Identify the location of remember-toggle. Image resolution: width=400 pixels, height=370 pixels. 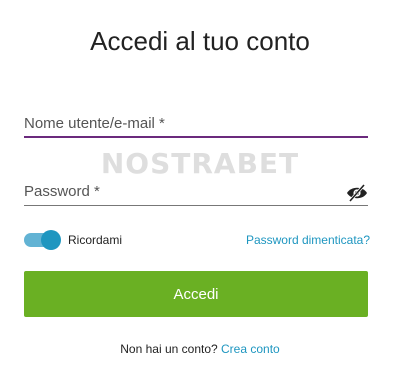
(42, 240).